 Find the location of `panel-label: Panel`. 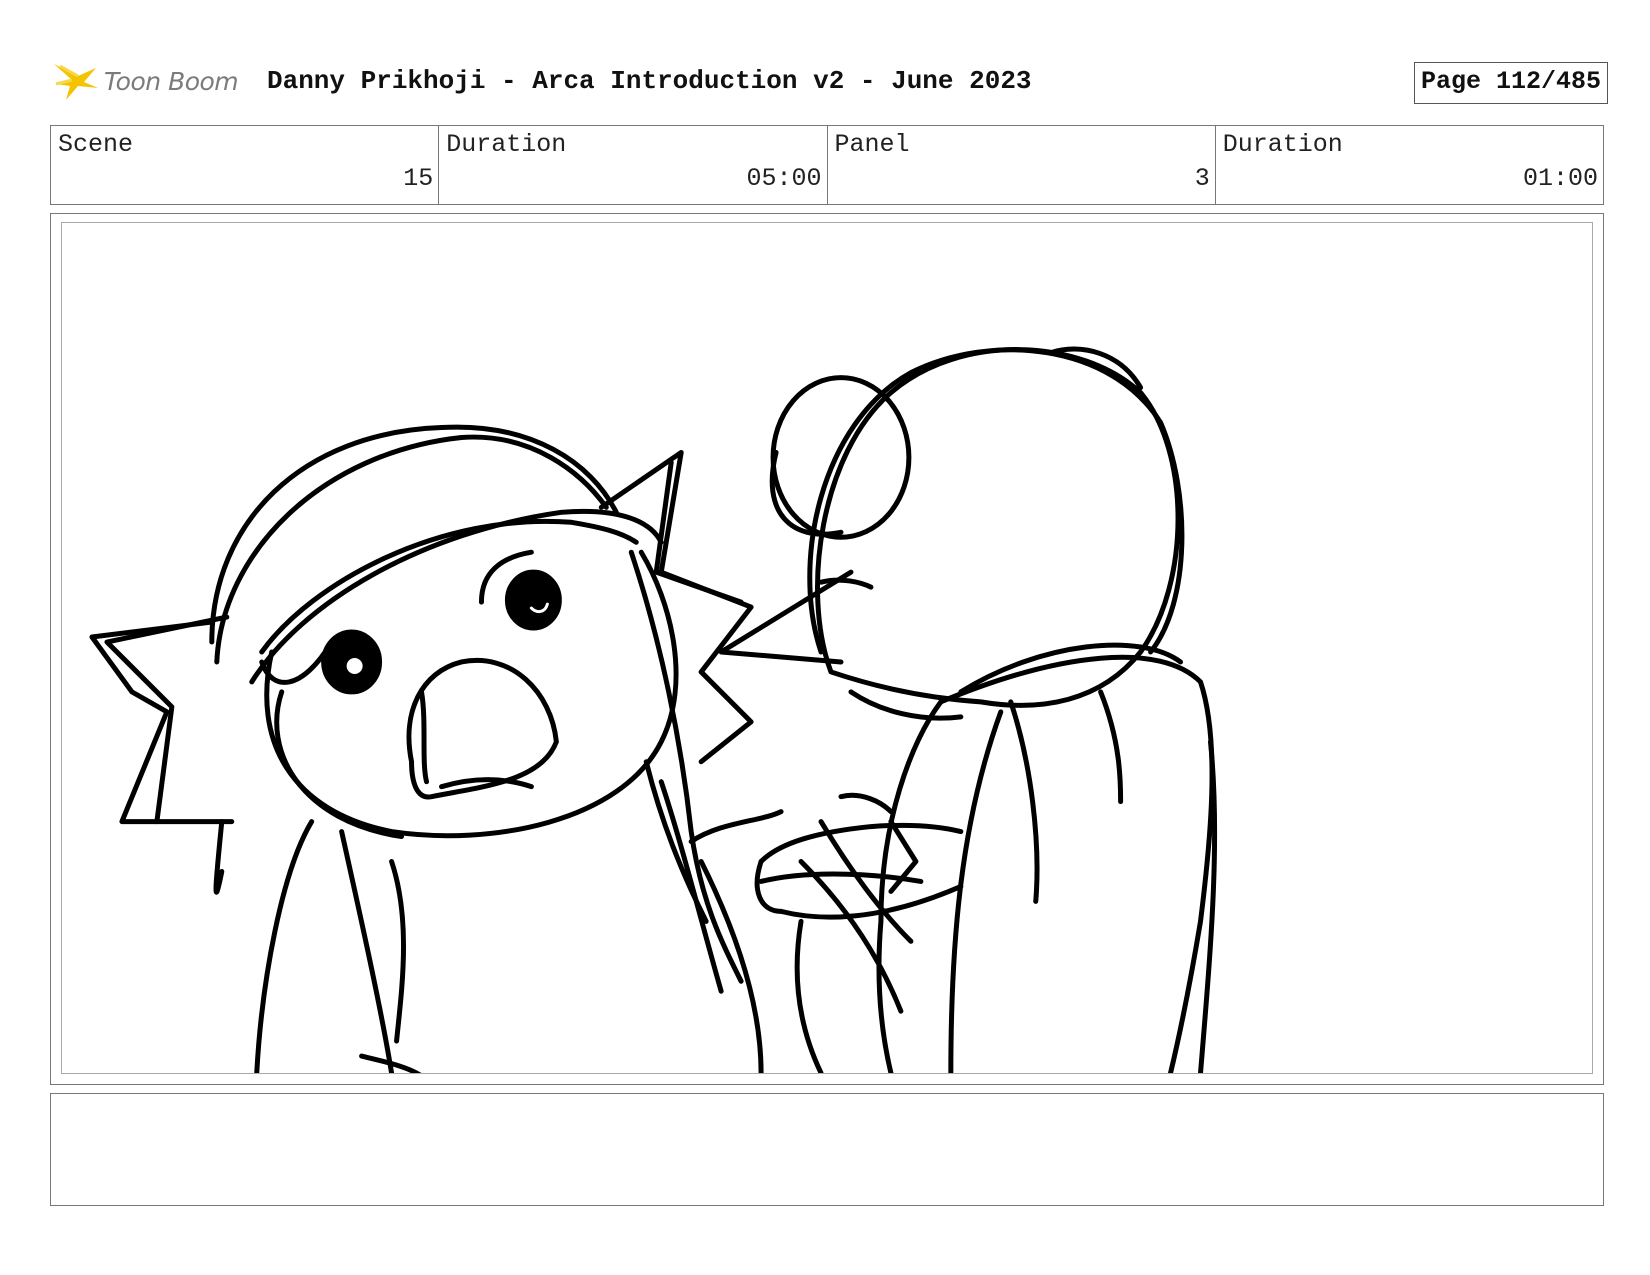

panel-label: Panel is located at coordinates (872, 144).